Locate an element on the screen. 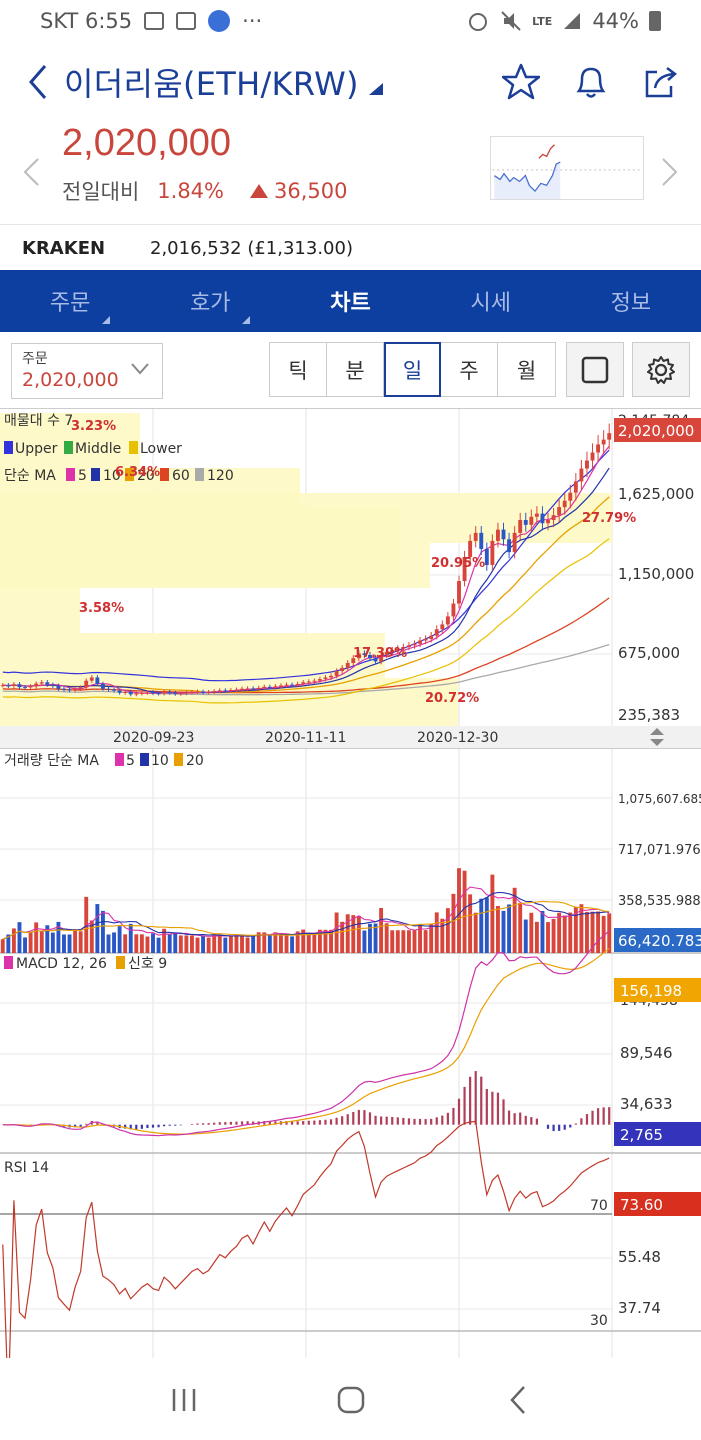 Image resolution: width=701 pixels, height=1440 pixels. period-month: 월 is located at coordinates (526, 369).